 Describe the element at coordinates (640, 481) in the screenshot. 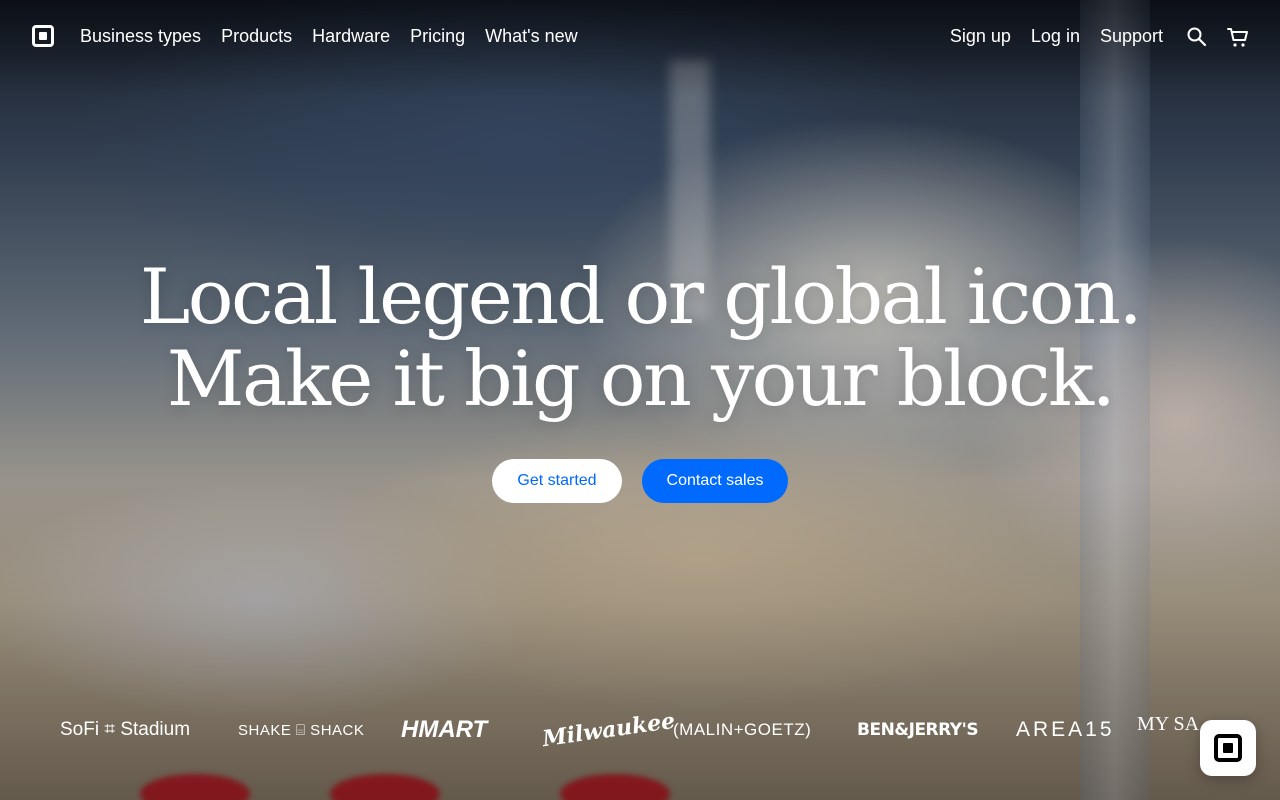

I see `hero-cta-group: Get started Contact sales` at that location.